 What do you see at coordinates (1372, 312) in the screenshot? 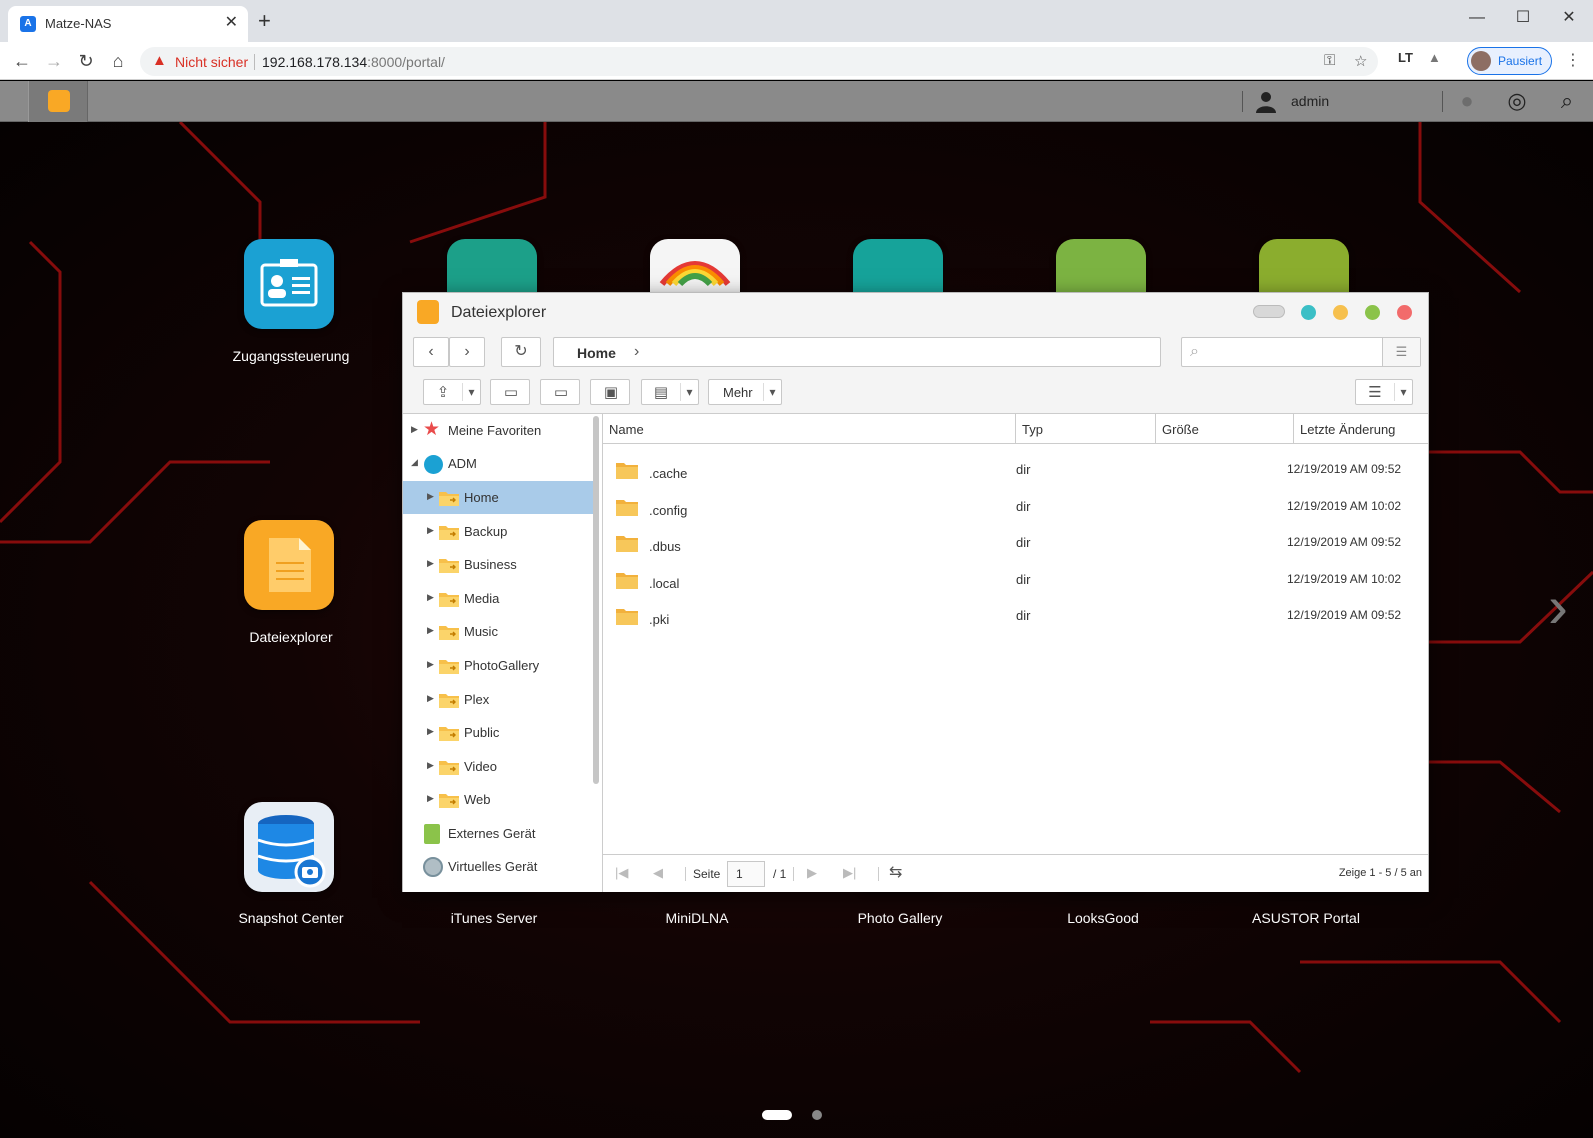
I see `window-maximize-button` at bounding box center [1372, 312].